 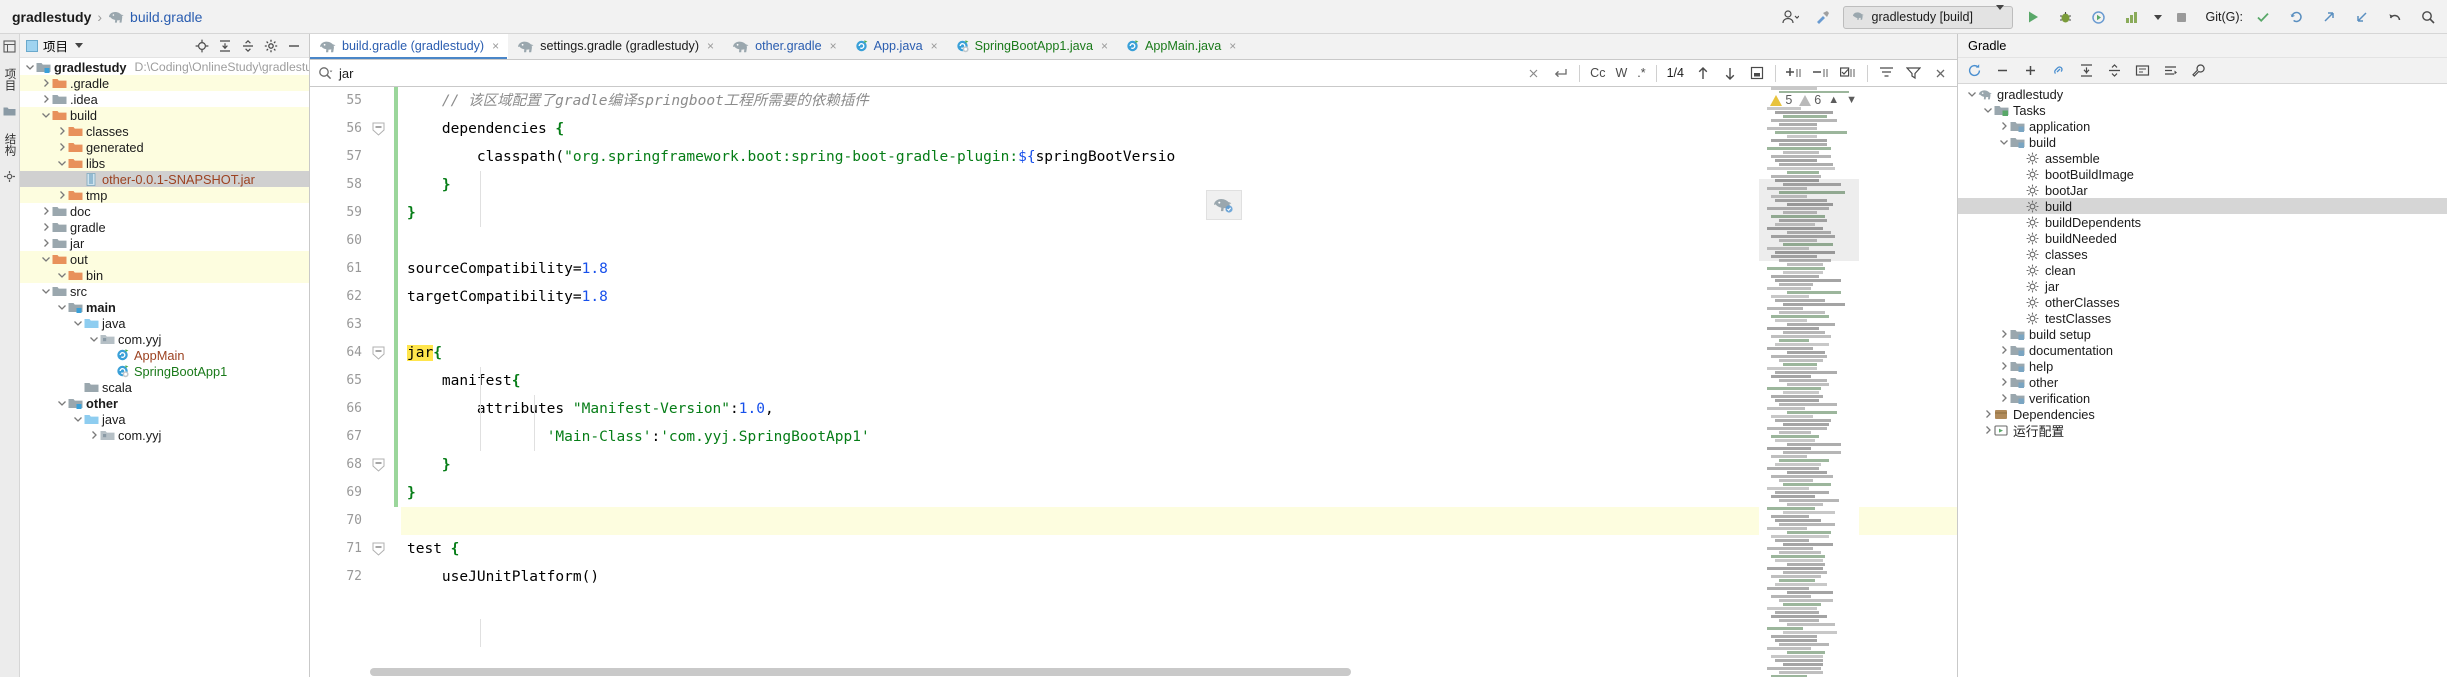 I want to click on regex-toggle: .*, so click(x=1641, y=73).